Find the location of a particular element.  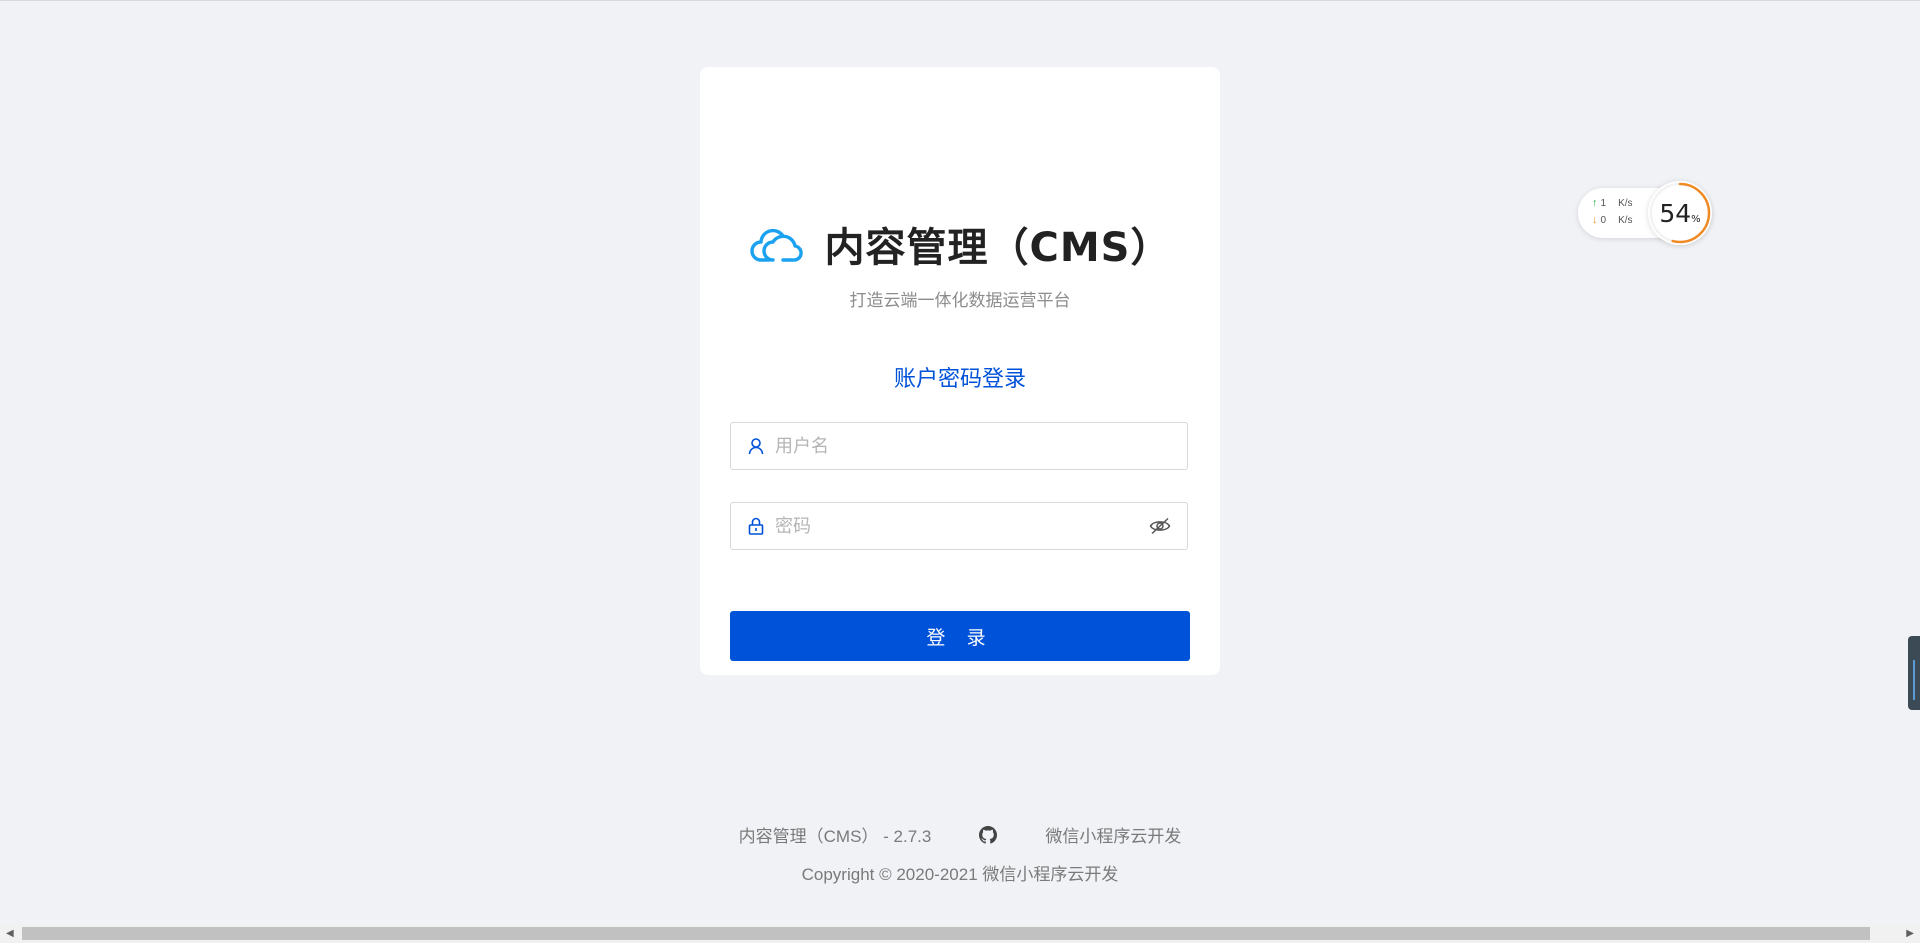

brand-header: 内容管理（CMS） is located at coordinates (960, 244).